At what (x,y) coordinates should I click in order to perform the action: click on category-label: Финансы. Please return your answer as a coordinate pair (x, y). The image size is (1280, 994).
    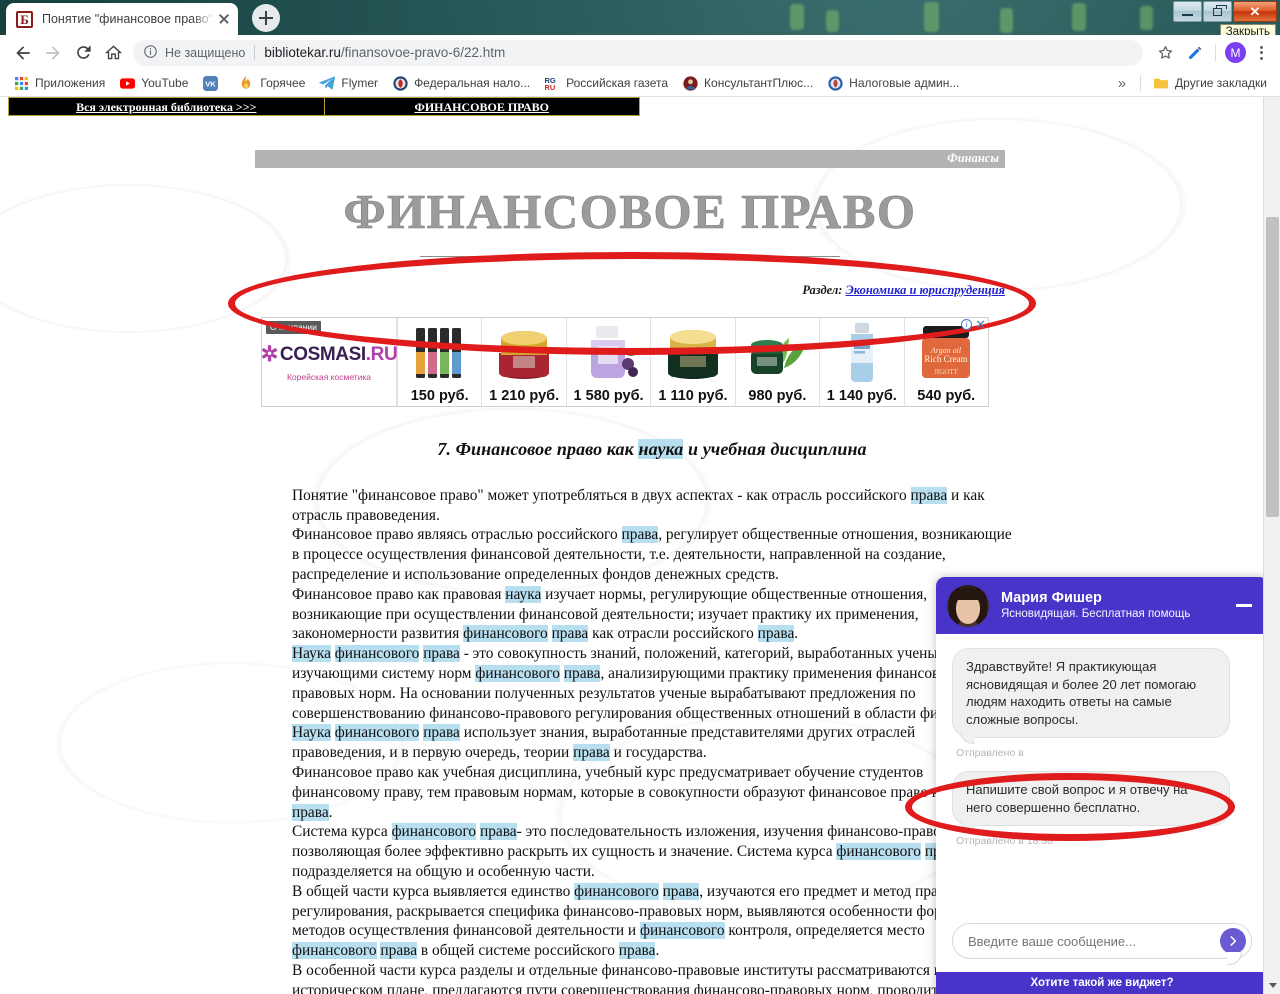
    Looking at the image, I should click on (973, 158).